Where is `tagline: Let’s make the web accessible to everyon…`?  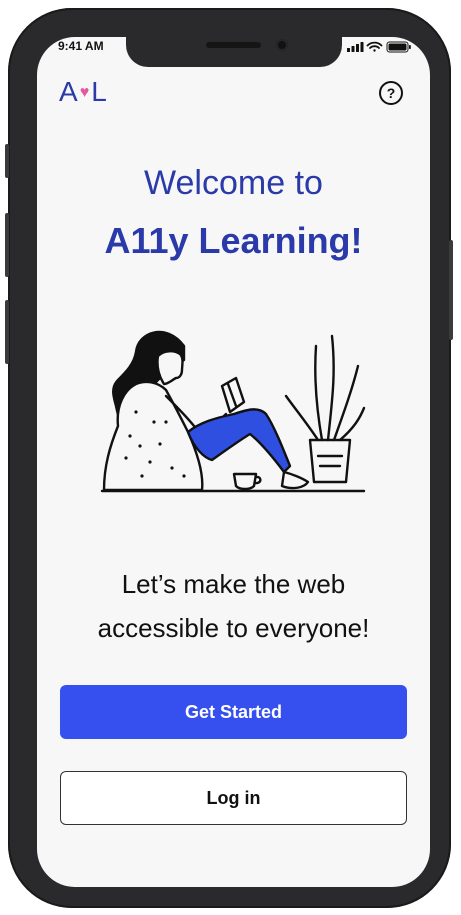
tagline: Let’s make the web accessible to everyon… is located at coordinates (233, 606).